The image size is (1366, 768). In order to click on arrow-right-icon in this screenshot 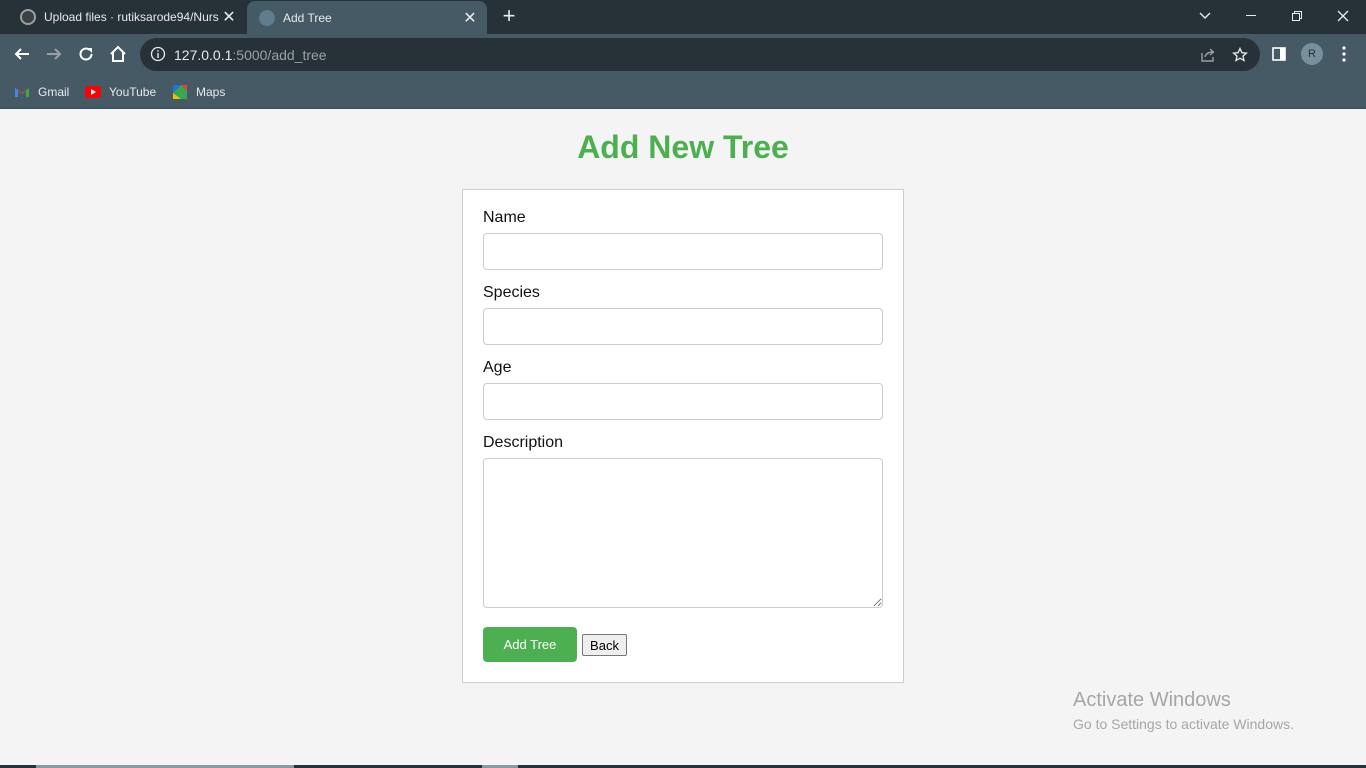, I will do `click(54, 54)`.